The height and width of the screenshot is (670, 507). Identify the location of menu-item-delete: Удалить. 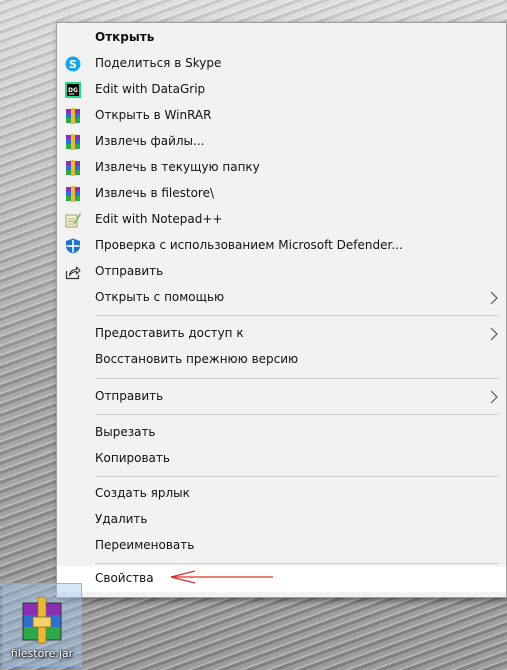
(281, 520).